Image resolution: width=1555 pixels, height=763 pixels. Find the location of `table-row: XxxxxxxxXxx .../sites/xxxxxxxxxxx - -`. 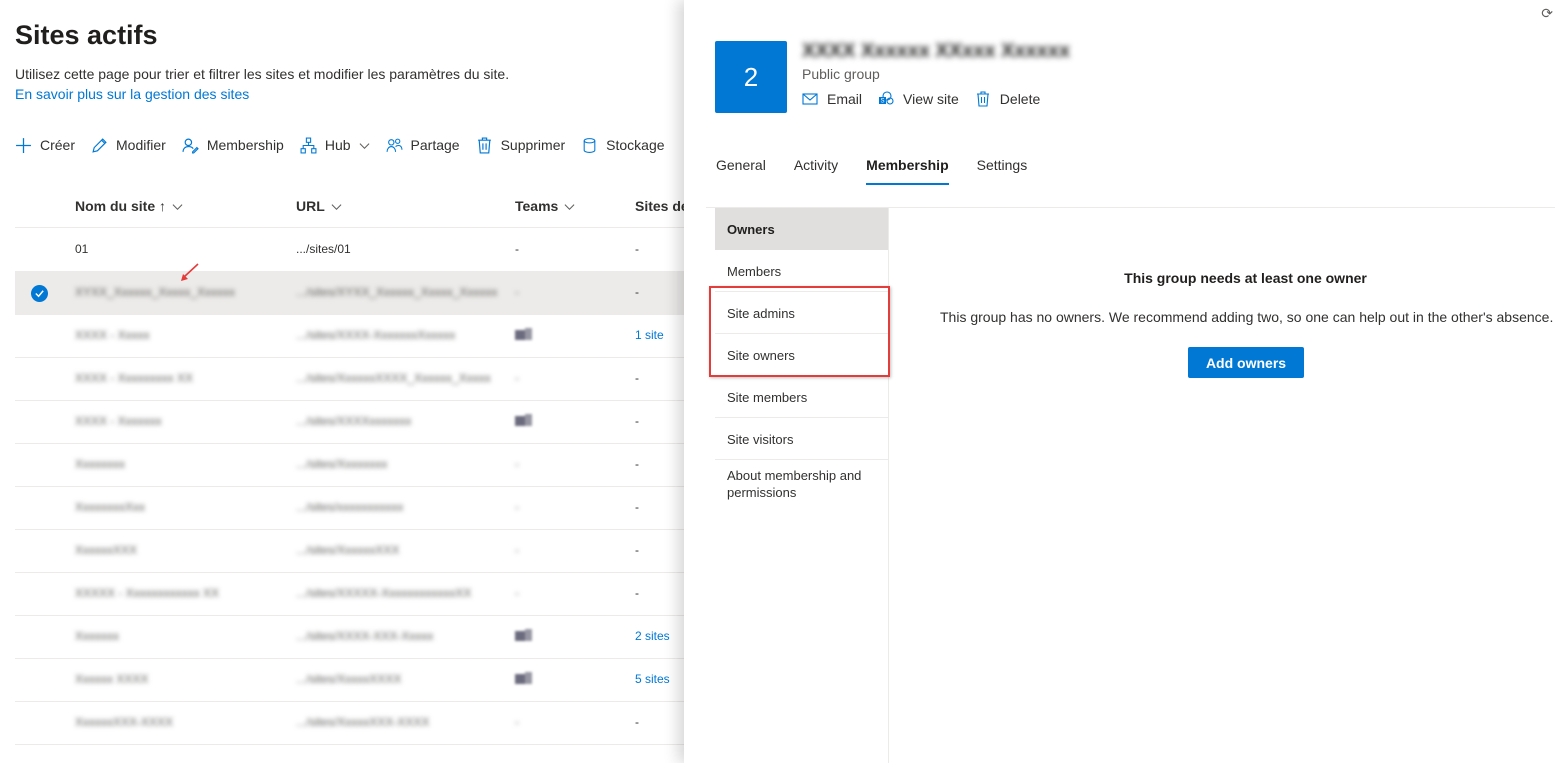

table-row: XxxxxxxxXxx .../sites/xxxxxxxxxxx - - is located at coordinates (349, 508).